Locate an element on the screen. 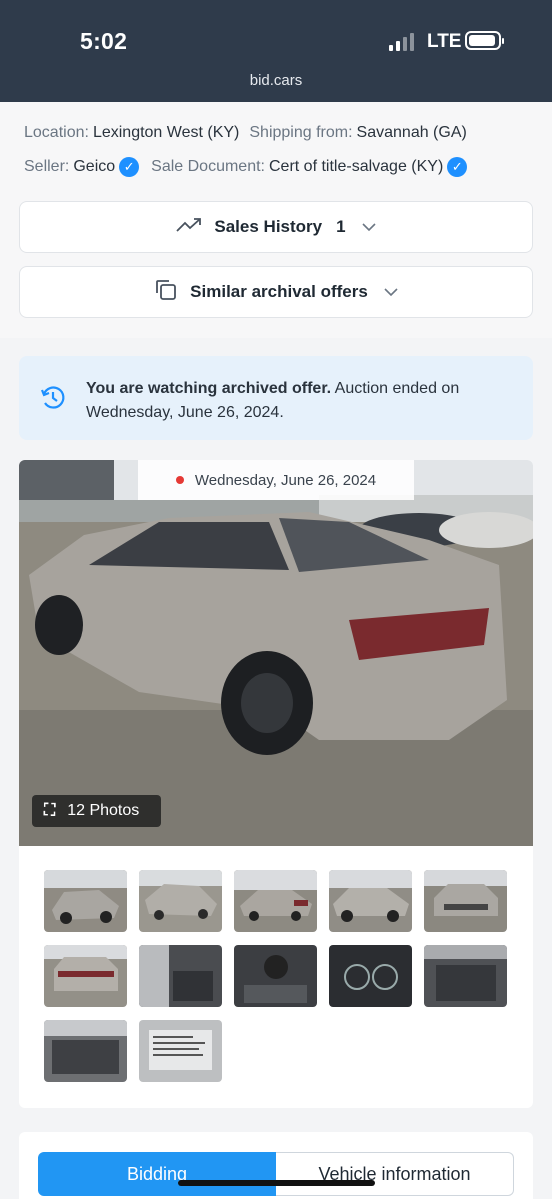 The image size is (552, 1199). signal-icon is located at coordinates (403, 42).